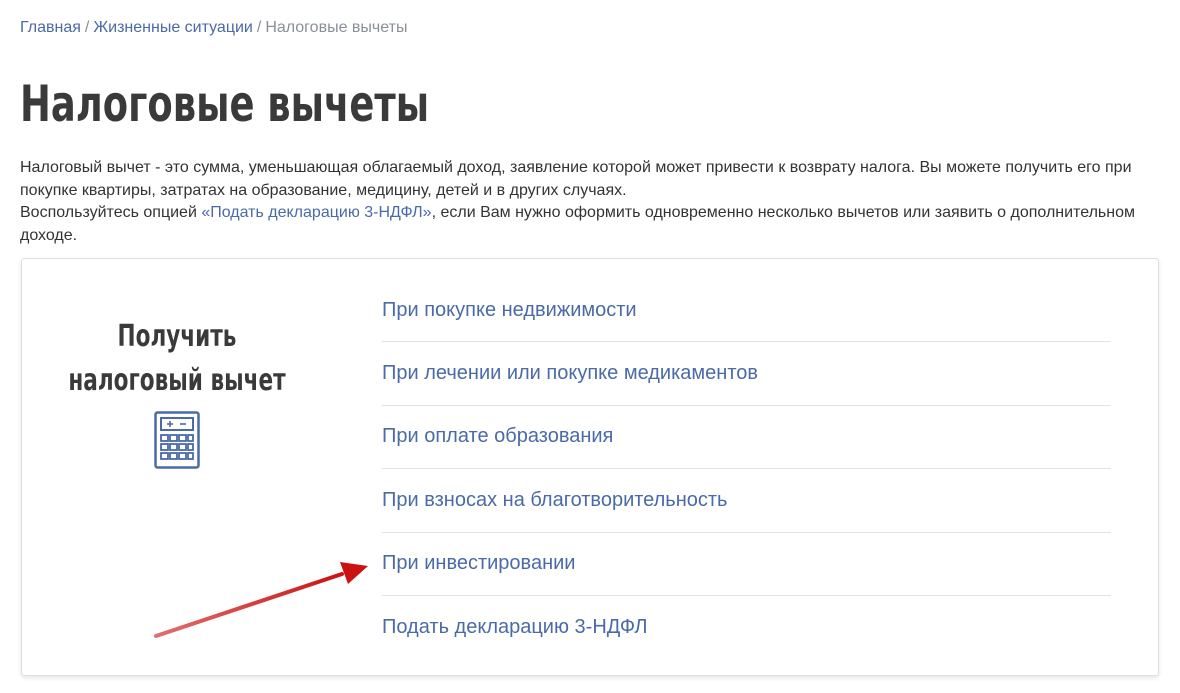  I want to click on link-medical-treatment: При лечении или покупке медикаментов, so click(570, 373).